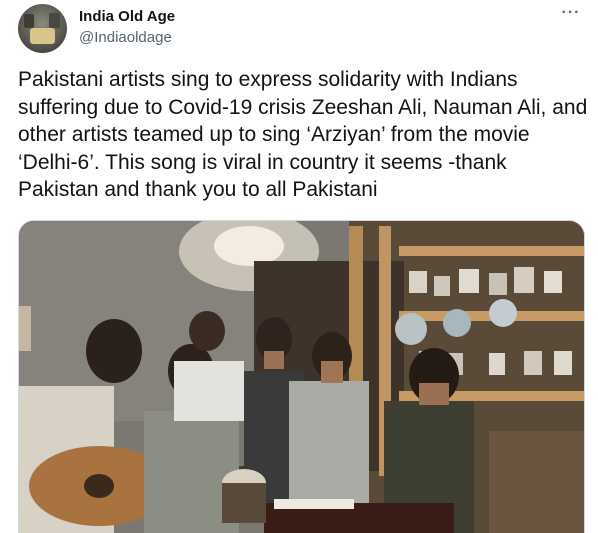 The width and height of the screenshot is (598, 533). I want to click on user-handle: @Indiaoldage, so click(125, 37).